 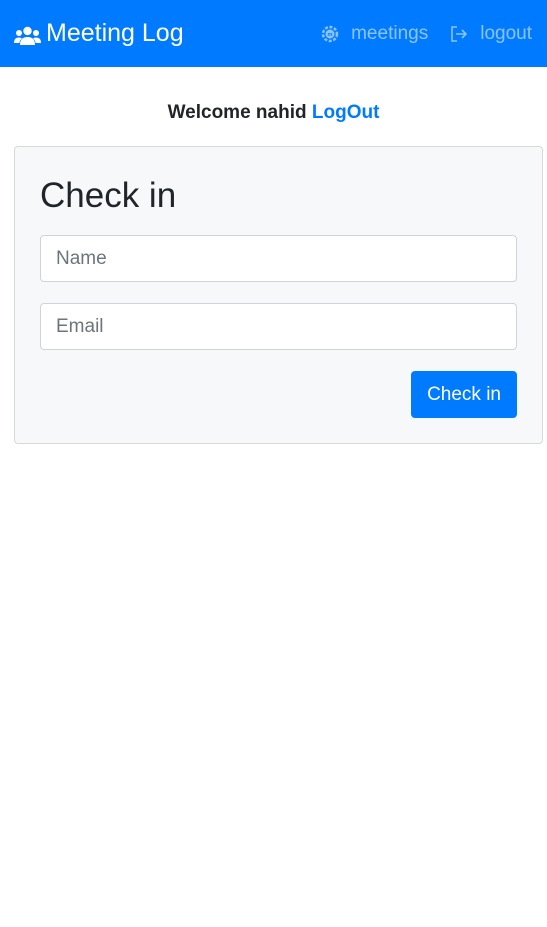 I want to click on brand: Meeting Log, so click(x=99, y=33).